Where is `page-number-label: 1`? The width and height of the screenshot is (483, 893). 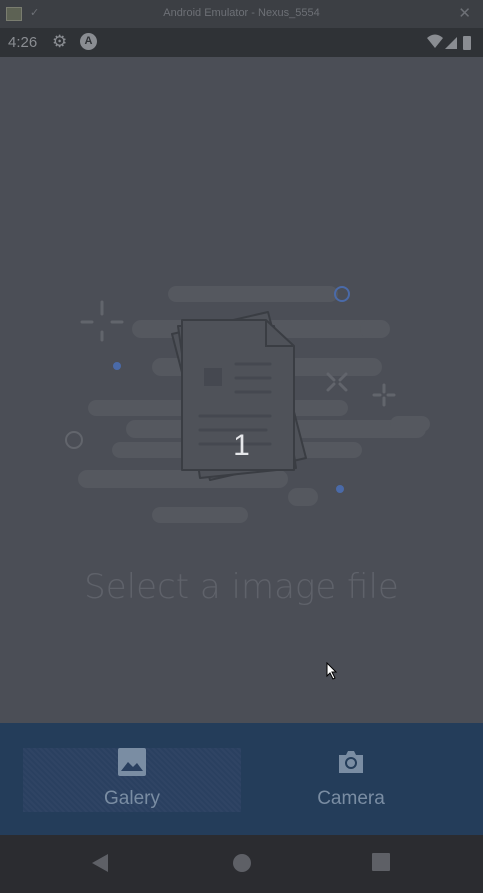
page-number-label: 1 is located at coordinates (241, 445).